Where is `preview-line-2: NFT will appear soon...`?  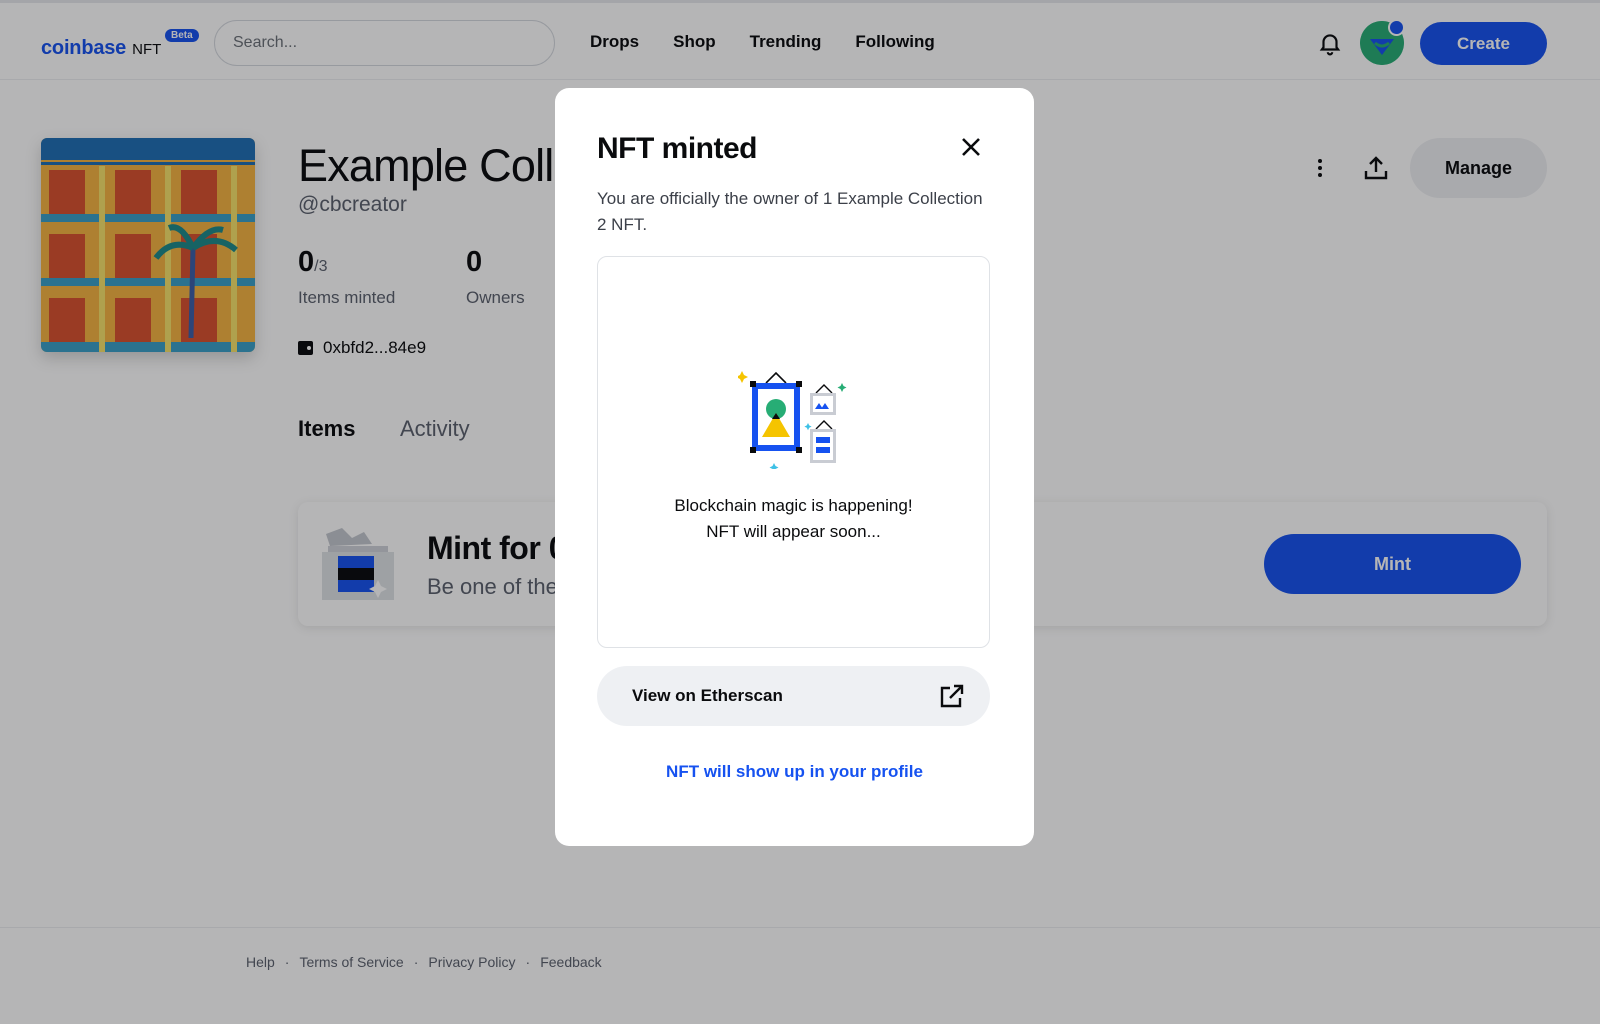 preview-line-2: NFT will appear soon... is located at coordinates (793, 531).